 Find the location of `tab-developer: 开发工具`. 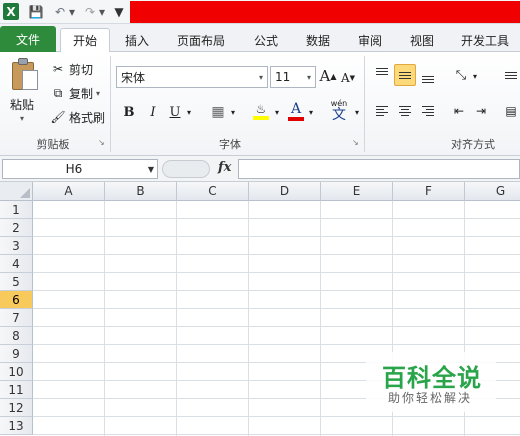

tab-developer: 开发工具 is located at coordinates (485, 40).